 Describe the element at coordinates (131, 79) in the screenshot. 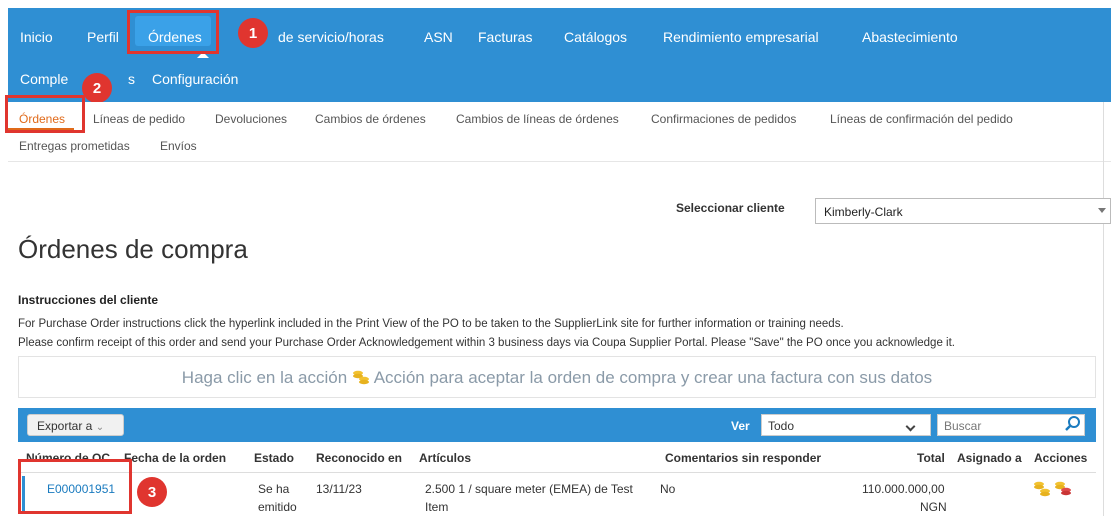

I see `nav-item-complementos-tail: s` at that location.